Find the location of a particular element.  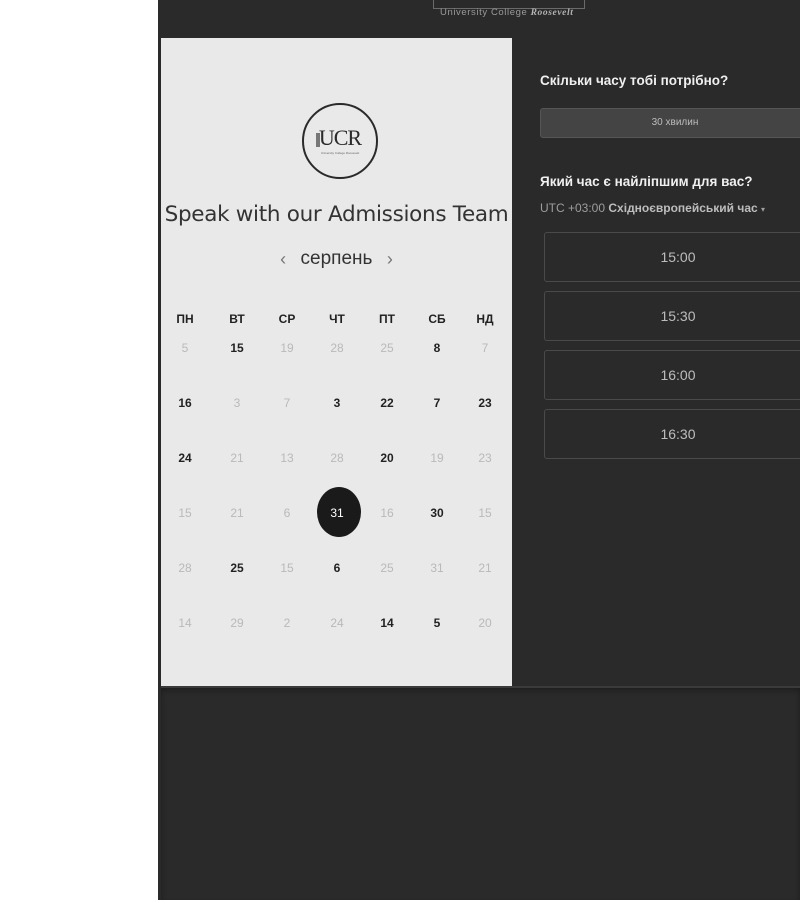

timezone-name: Східноєвропейський час is located at coordinates (683, 208).